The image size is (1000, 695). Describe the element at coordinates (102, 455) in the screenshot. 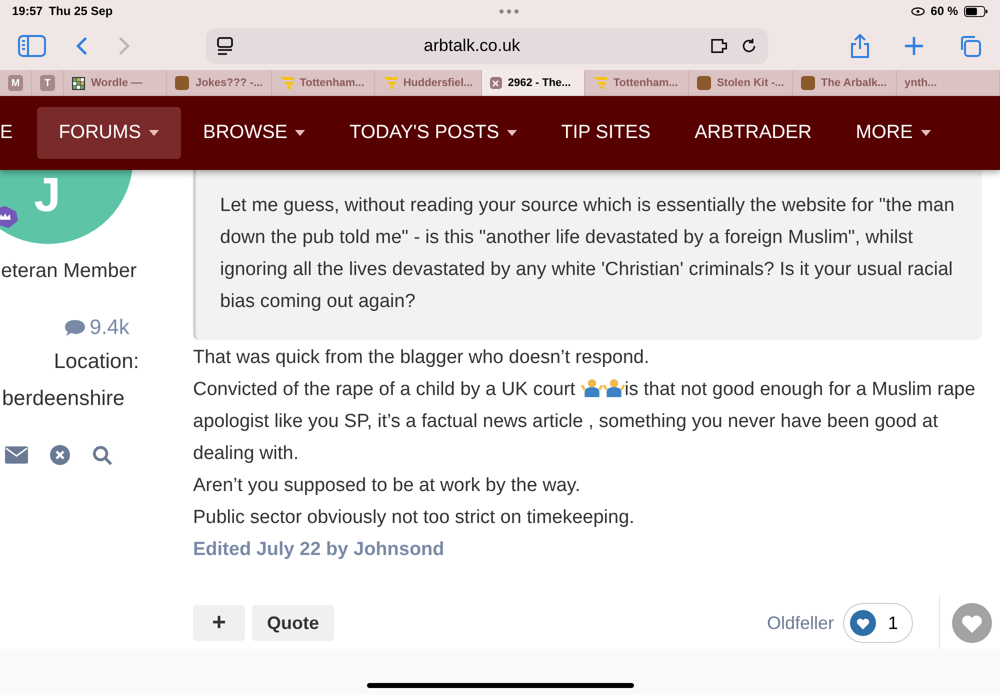

I see `search-icon` at that location.